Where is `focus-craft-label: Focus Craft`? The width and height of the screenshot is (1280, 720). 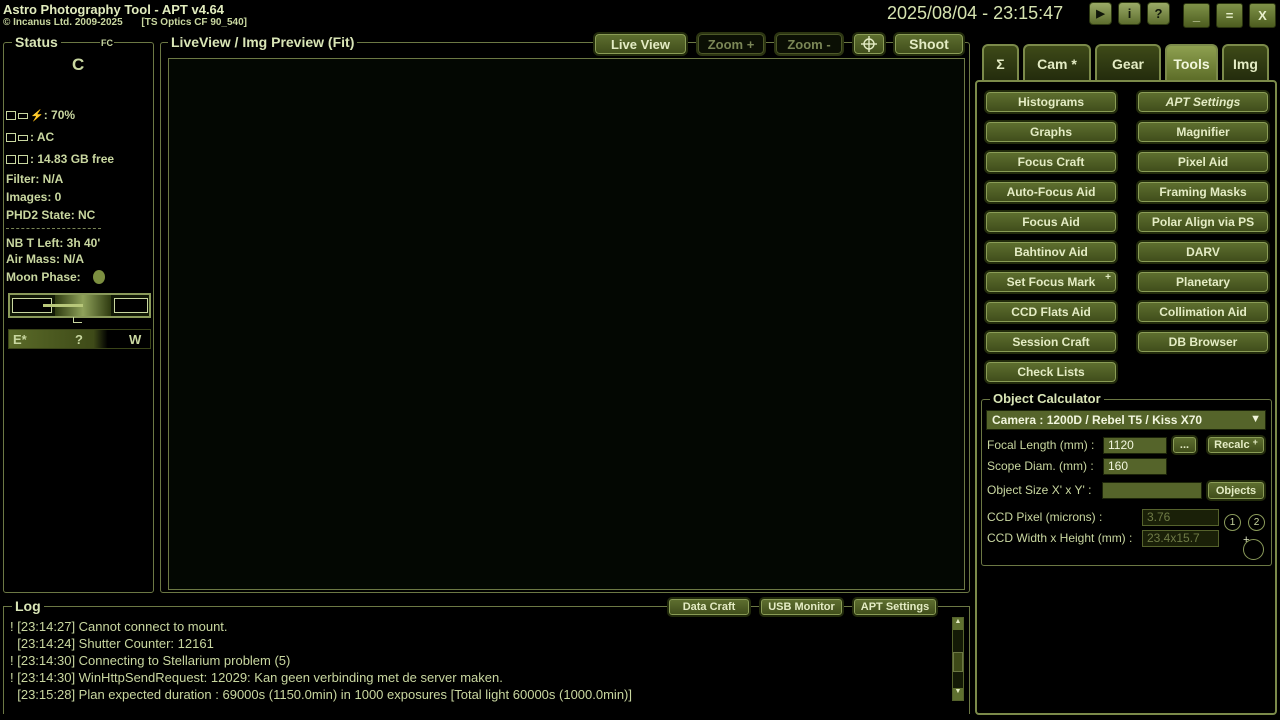 focus-craft-label: Focus Craft is located at coordinates (1051, 162).